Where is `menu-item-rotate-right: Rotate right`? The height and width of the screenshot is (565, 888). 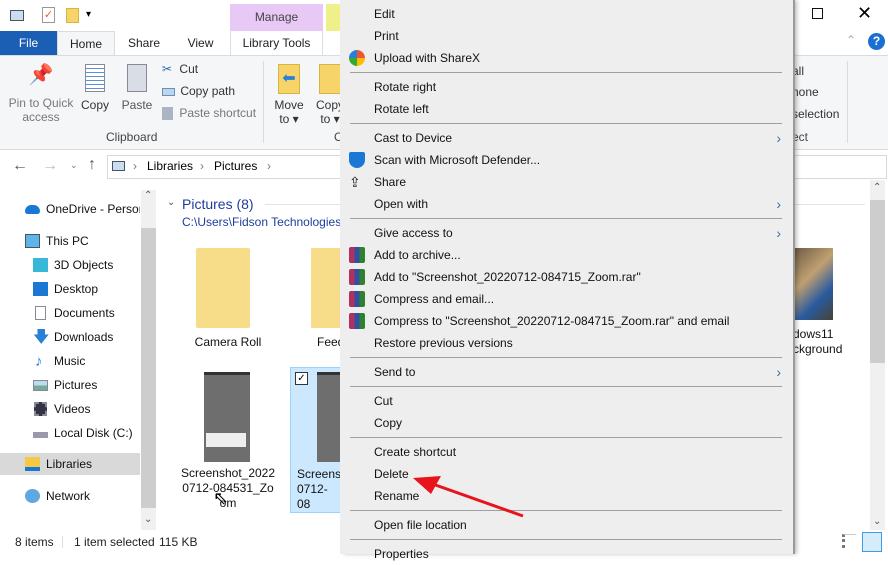 menu-item-rotate-right: Rotate right is located at coordinates (566, 87).